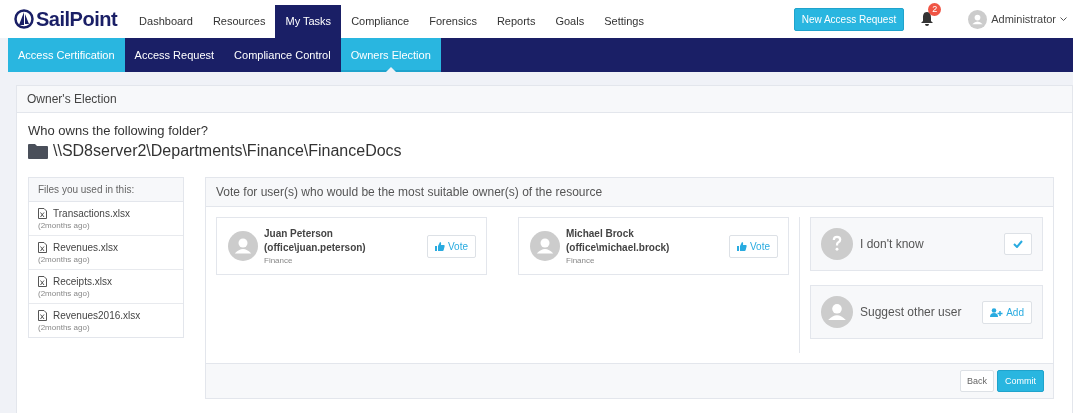  I want to click on nav-tab: My Tasks, so click(308, 21).